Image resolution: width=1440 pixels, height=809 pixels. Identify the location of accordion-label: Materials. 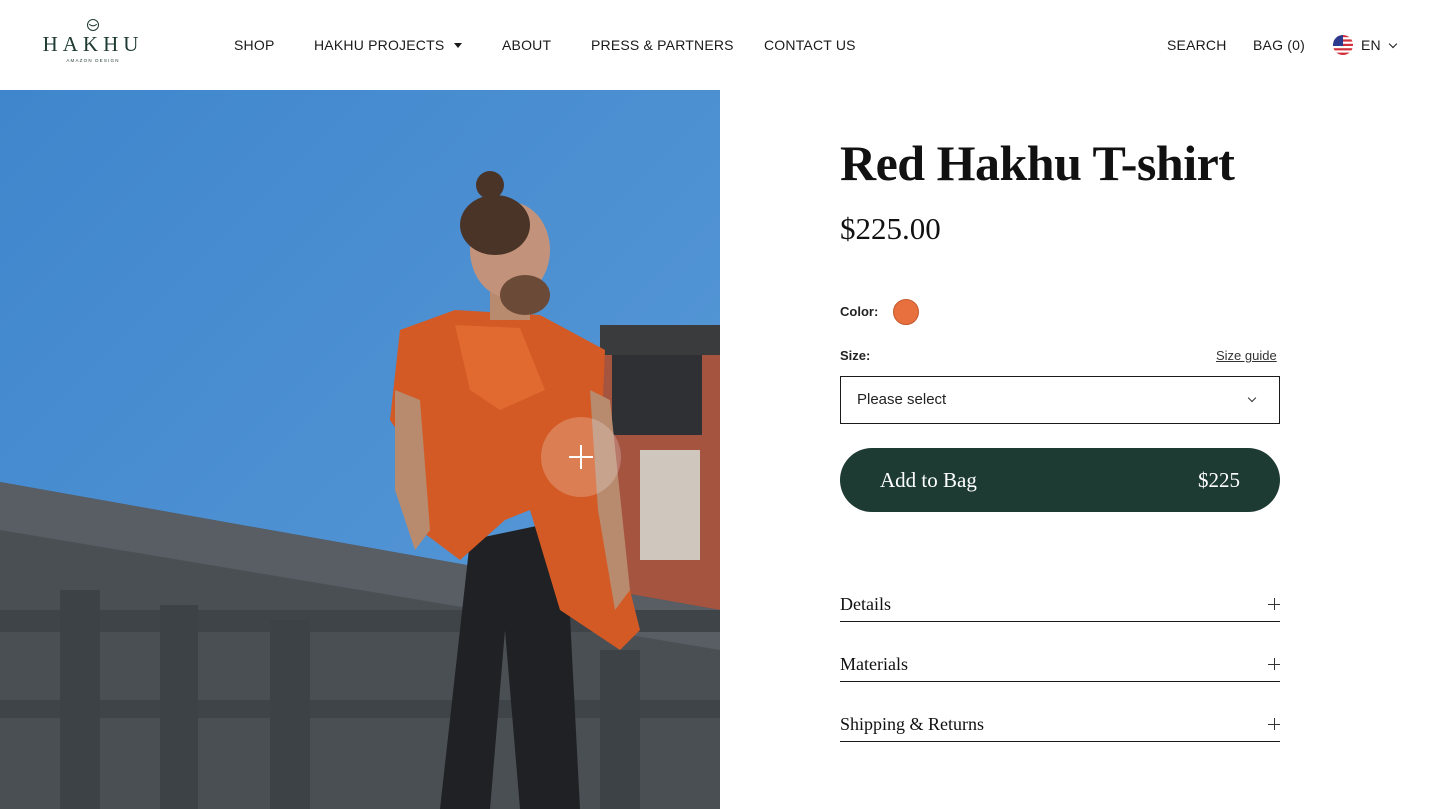
(874, 664).